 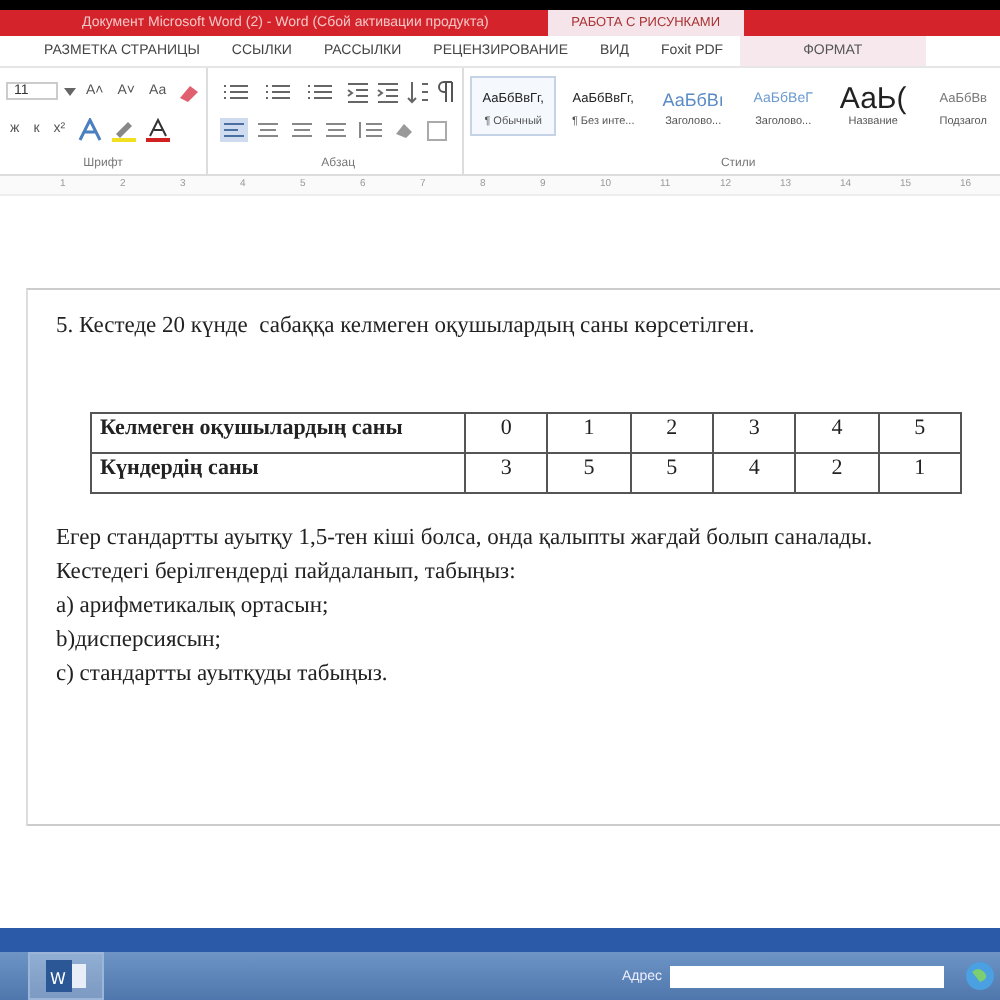 What do you see at coordinates (278, 473) in the screenshot?
I see `table-cell: Күндердің саны` at bounding box center [278, 473].